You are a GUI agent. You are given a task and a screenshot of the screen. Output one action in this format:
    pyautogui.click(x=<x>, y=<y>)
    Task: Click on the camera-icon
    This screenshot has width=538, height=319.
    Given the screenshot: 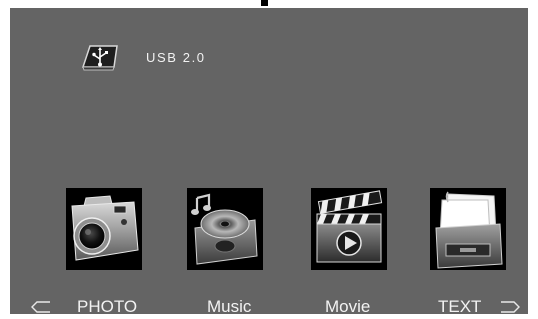 What is the action you would take?
    pyautogui.click(x=104, y=229)
    